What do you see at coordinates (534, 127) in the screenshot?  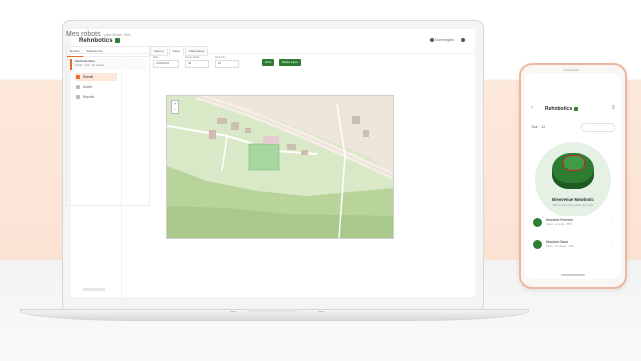 I see `filter-label: Tout` at bounding box center [534, 127].